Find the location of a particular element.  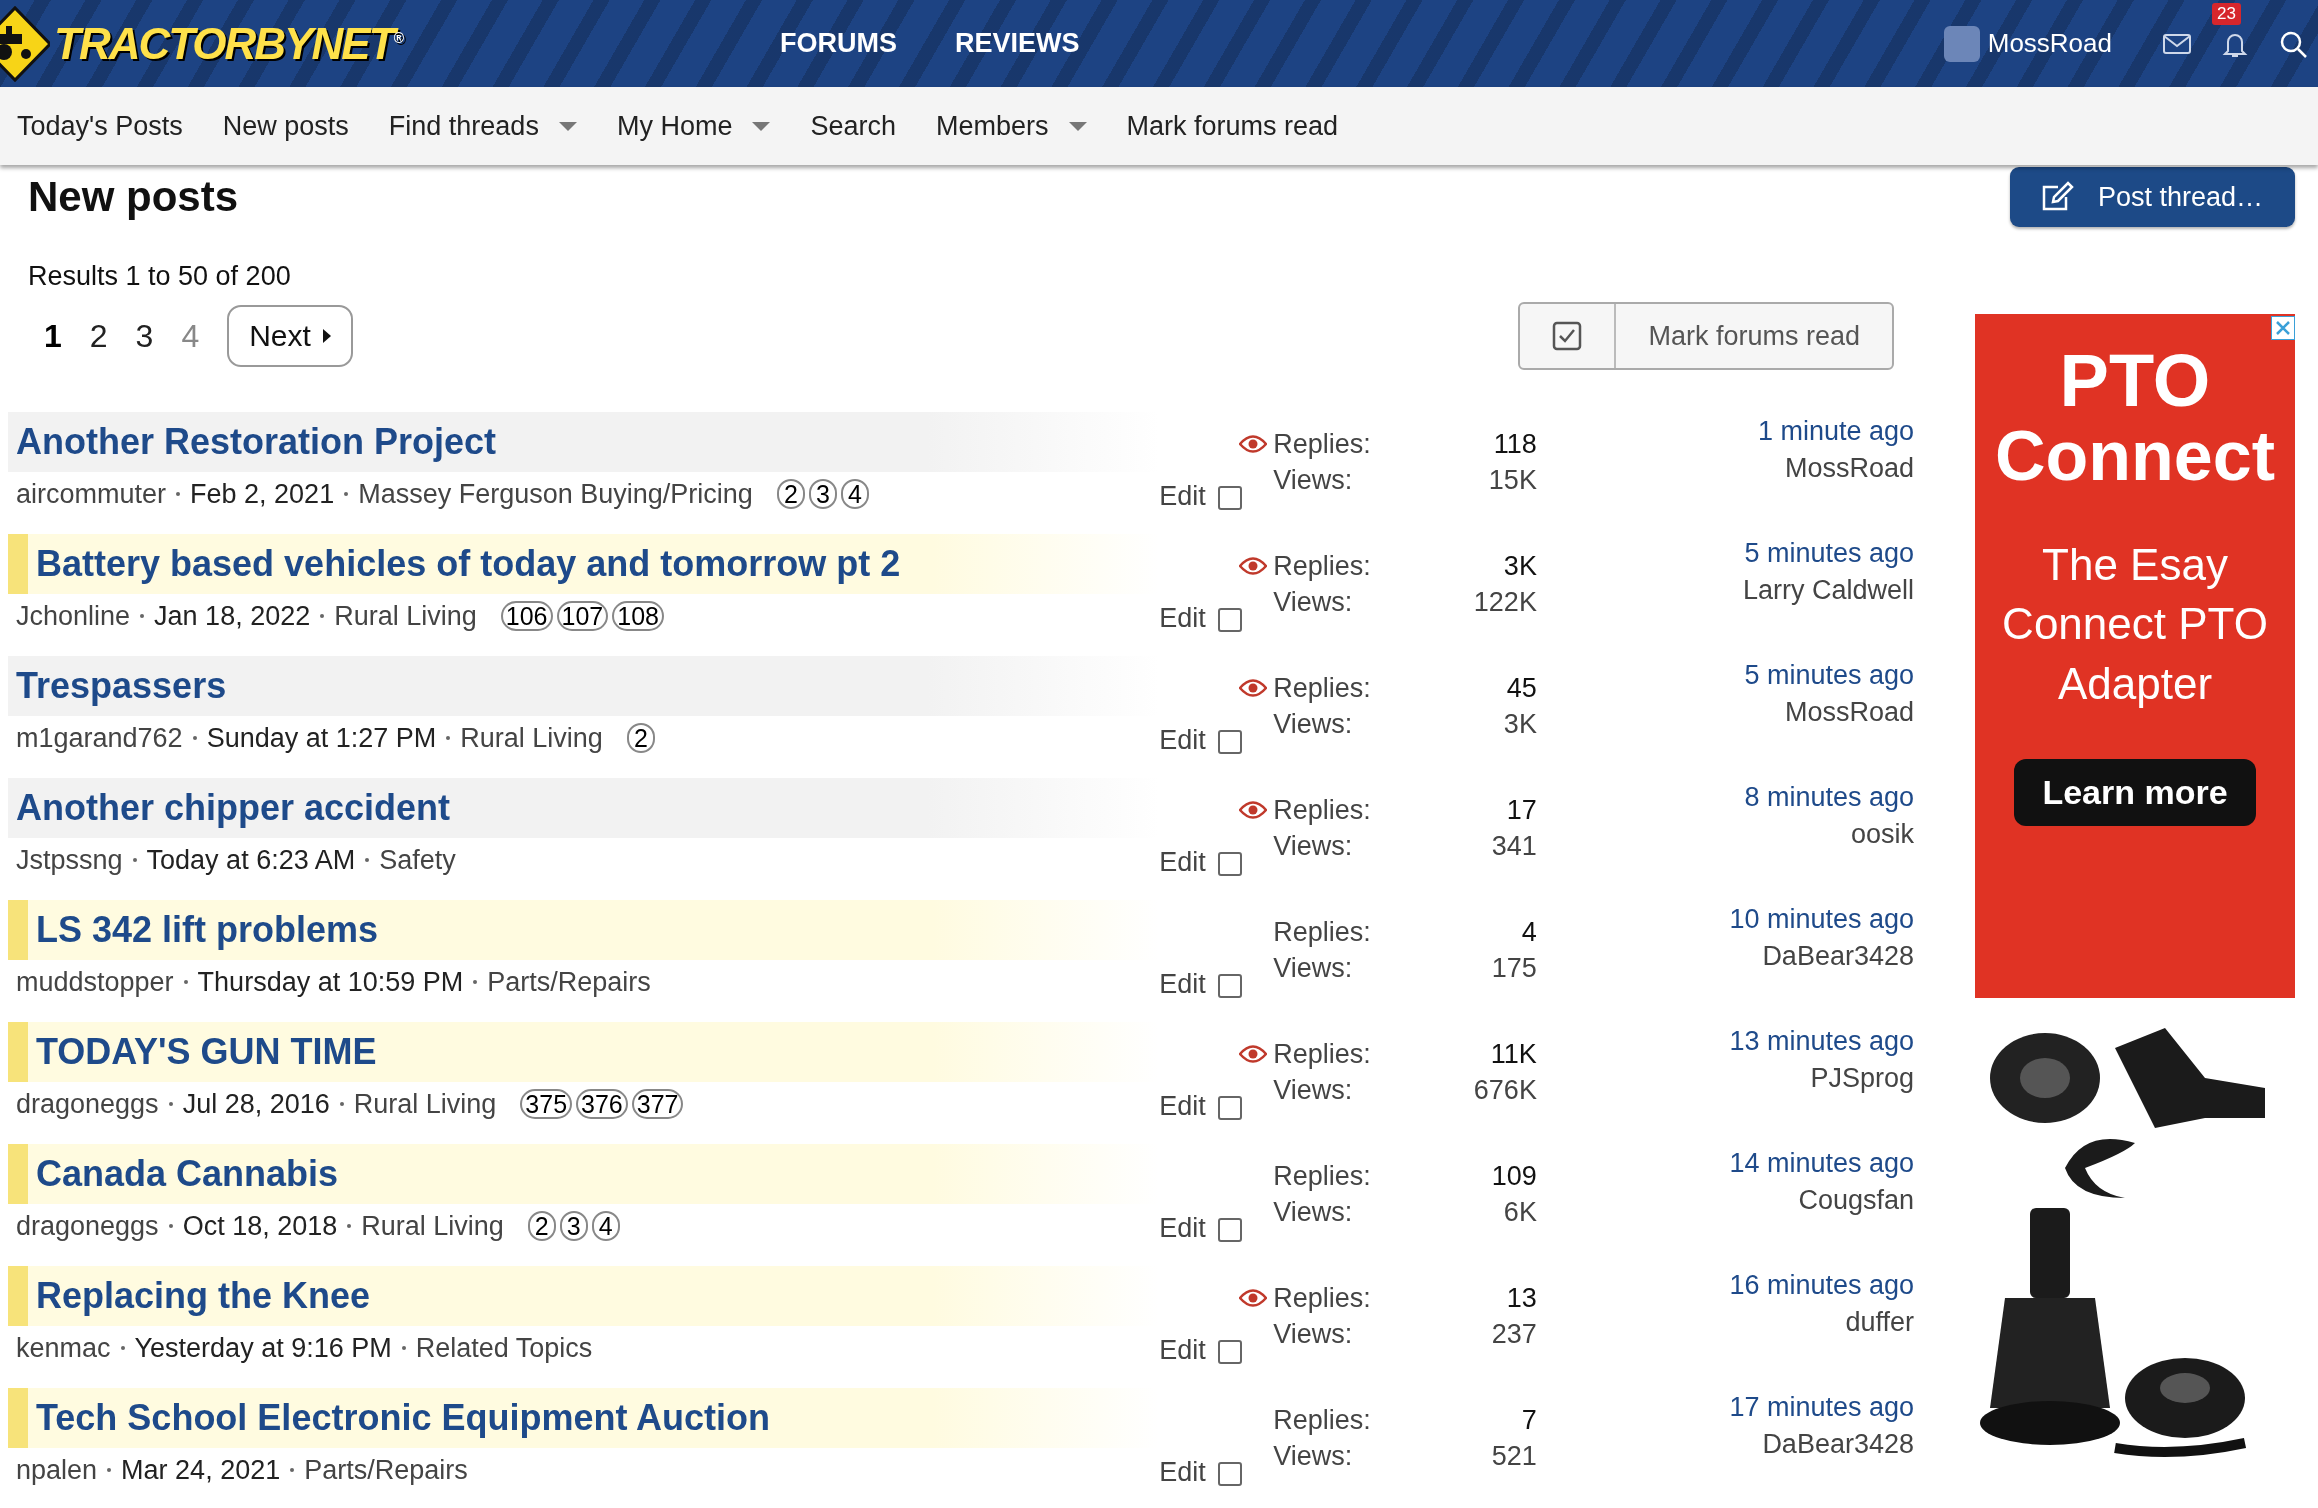

last-poster-link: Larry Caldwell is located at coordinates (1828, 590).